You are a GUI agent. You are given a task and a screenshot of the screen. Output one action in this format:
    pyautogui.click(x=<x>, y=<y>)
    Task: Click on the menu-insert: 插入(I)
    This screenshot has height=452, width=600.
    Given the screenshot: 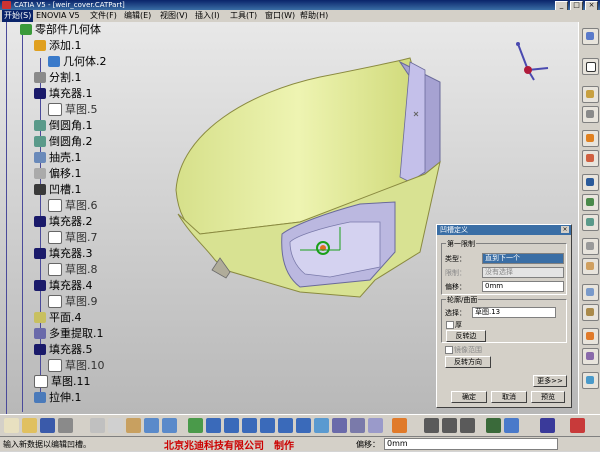 What is the action you would take?
    pyautogui.click(x=207, y=16)
    